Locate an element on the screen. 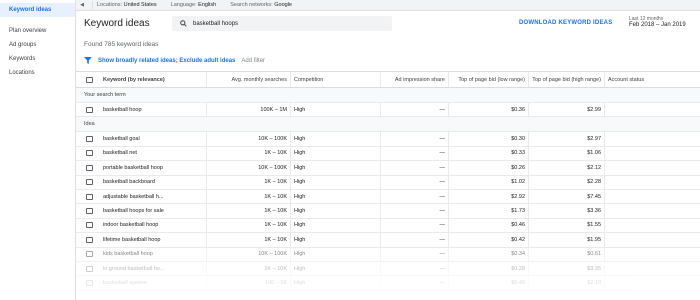 The image size is (700, 300). filter-icon is located at coordinates (88, 60).